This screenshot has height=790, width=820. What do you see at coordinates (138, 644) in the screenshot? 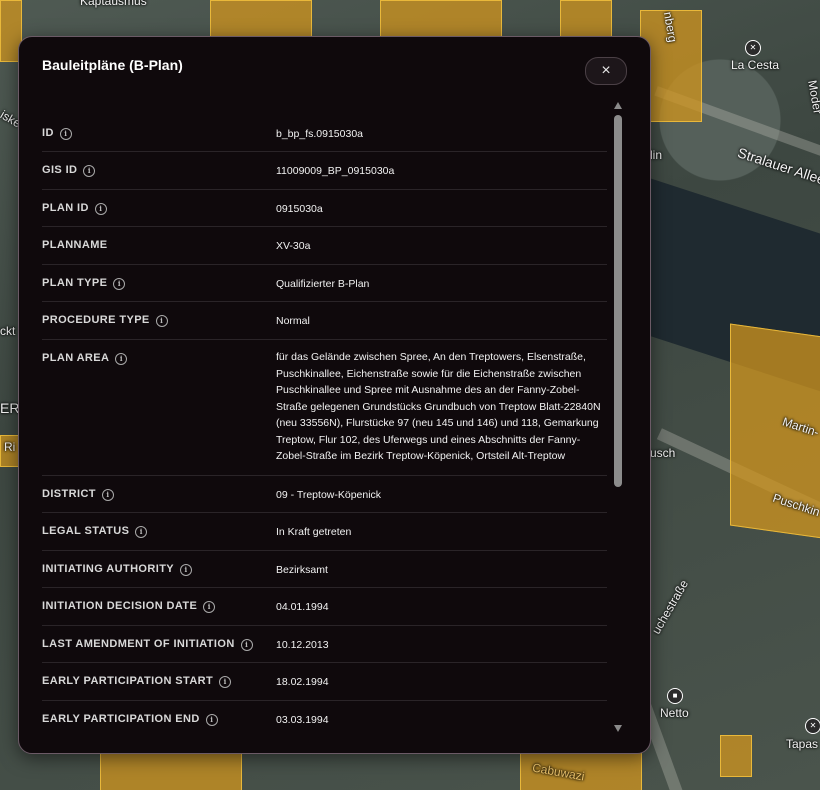
I see `attribute-label: LAST AMENDMENT OF INITIATION` at bounding box center [138, 644].